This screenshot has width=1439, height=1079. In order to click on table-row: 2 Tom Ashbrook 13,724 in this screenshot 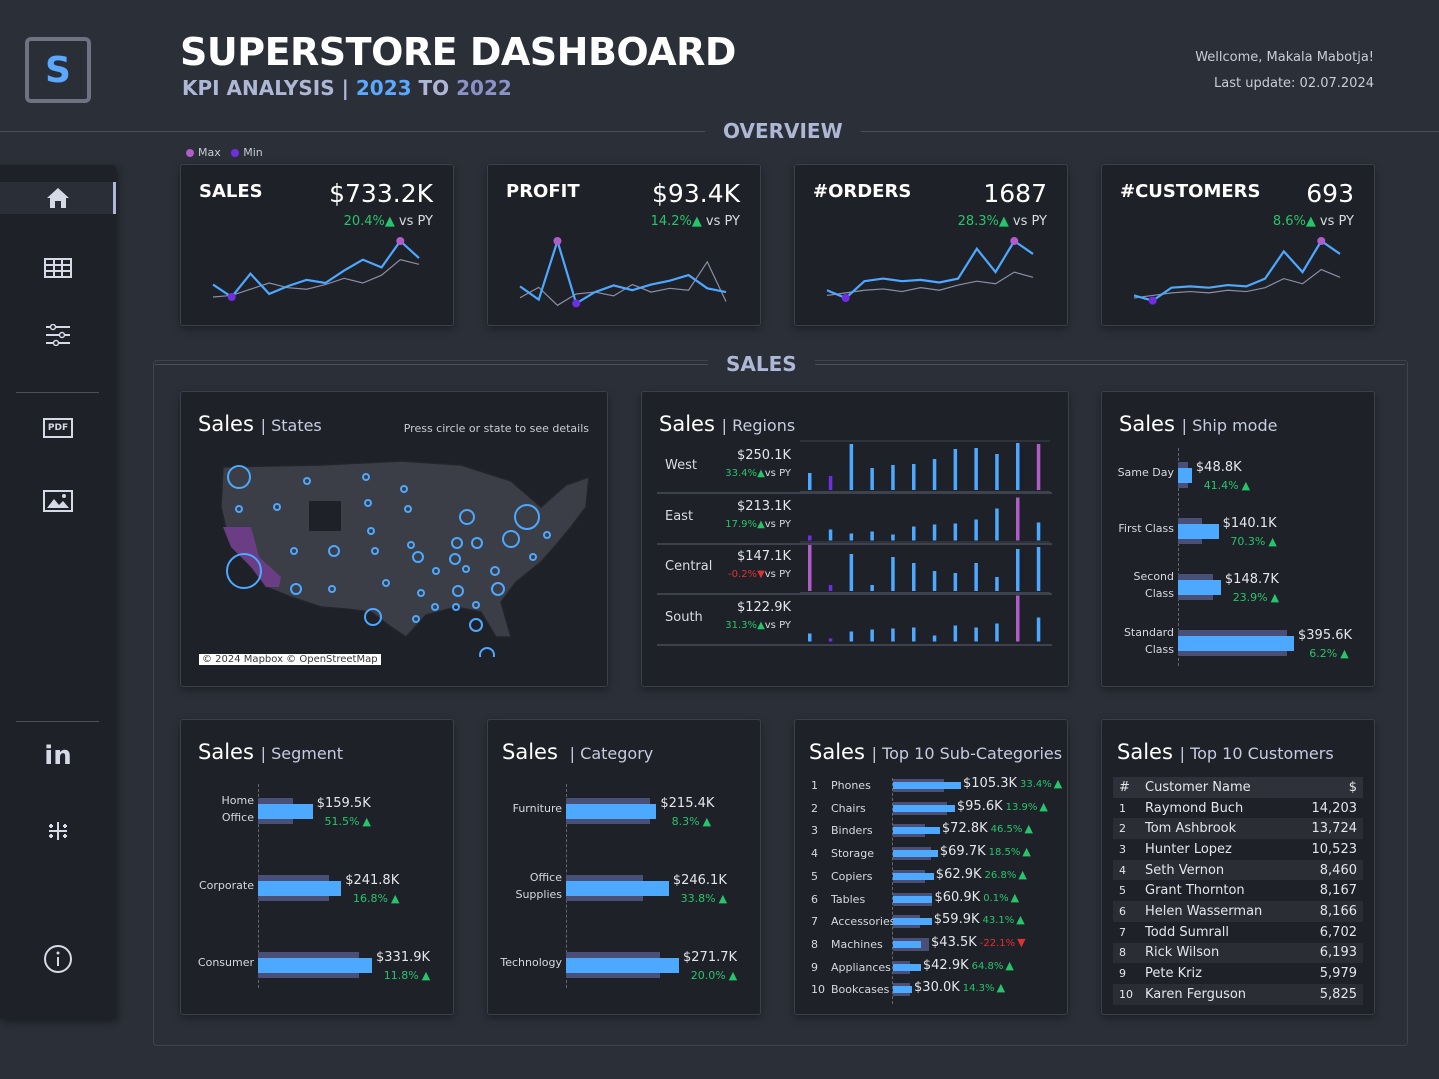, I will do `click(1238, 829)`.